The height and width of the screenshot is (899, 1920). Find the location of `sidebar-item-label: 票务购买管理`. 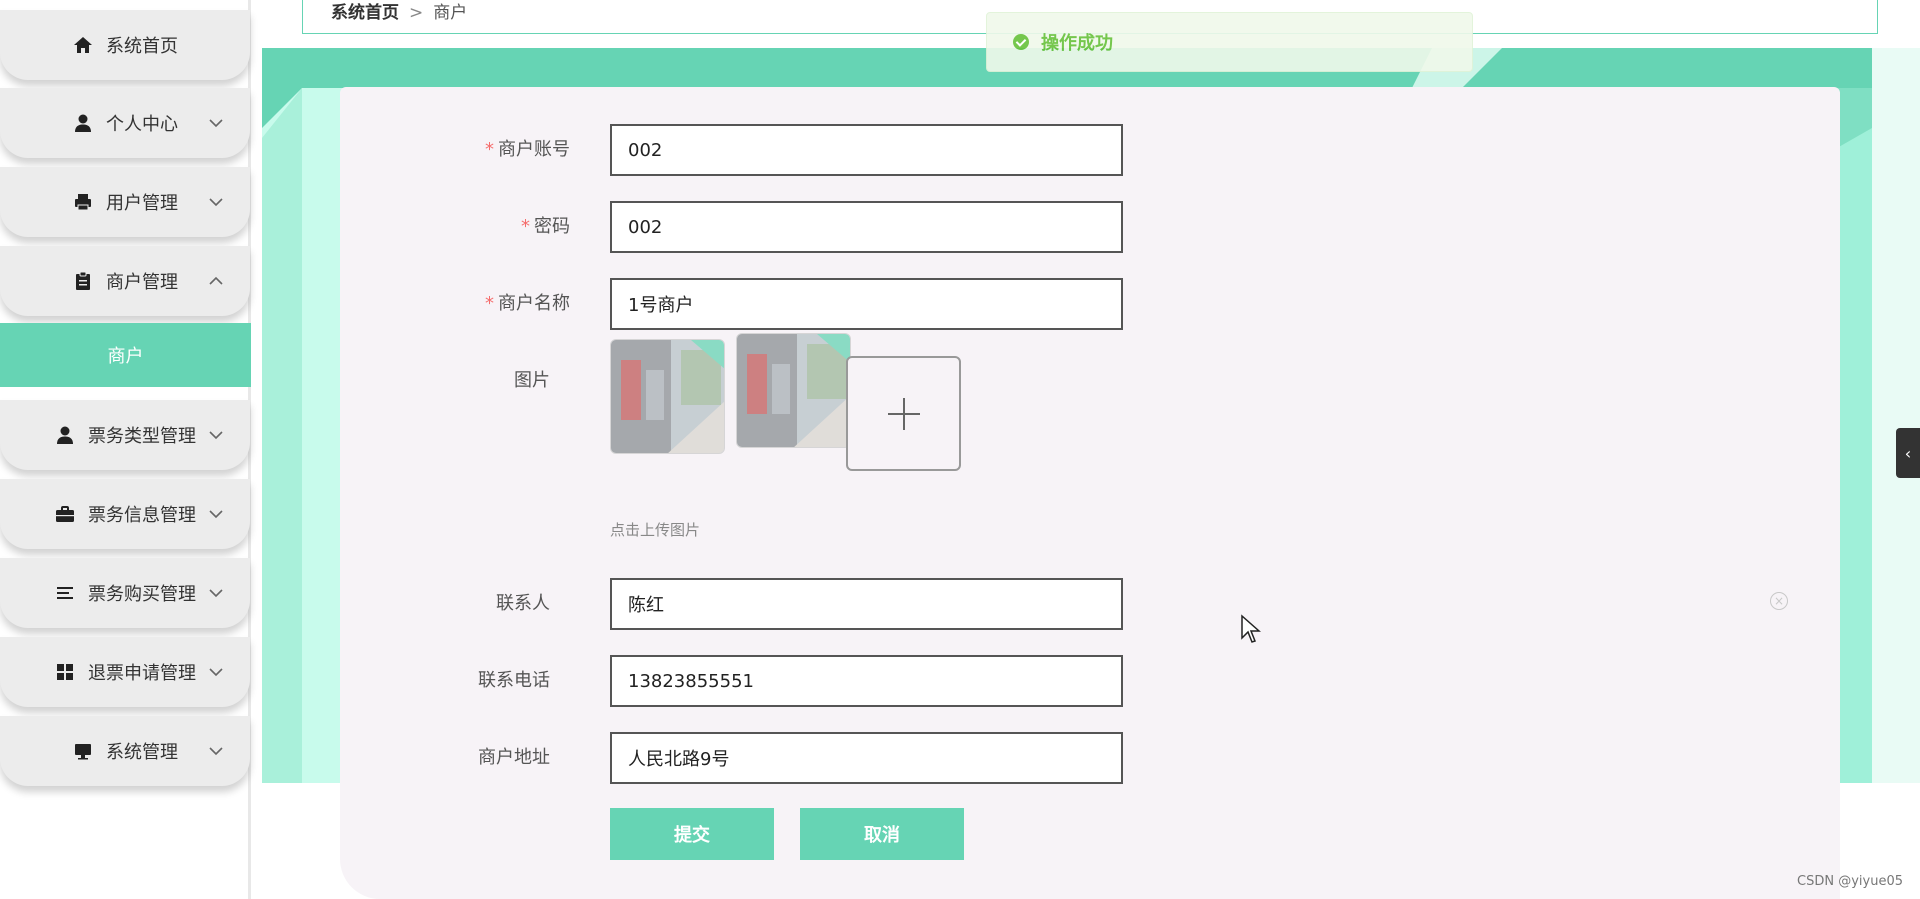

sidebar-item-label: 票务购买管理 is located at coordinates (142, 594).